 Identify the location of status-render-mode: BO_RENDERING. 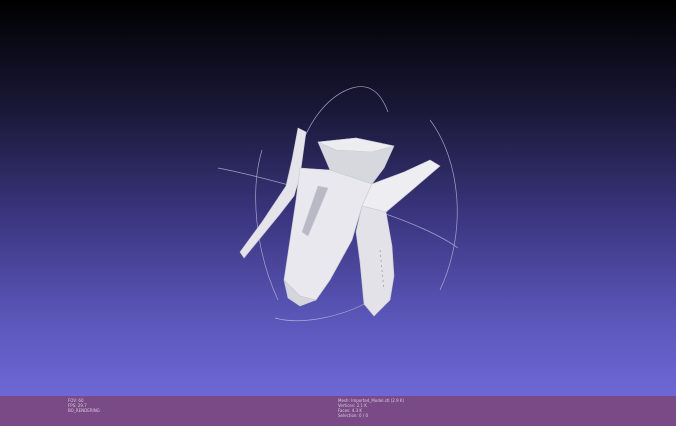
(84, 410).